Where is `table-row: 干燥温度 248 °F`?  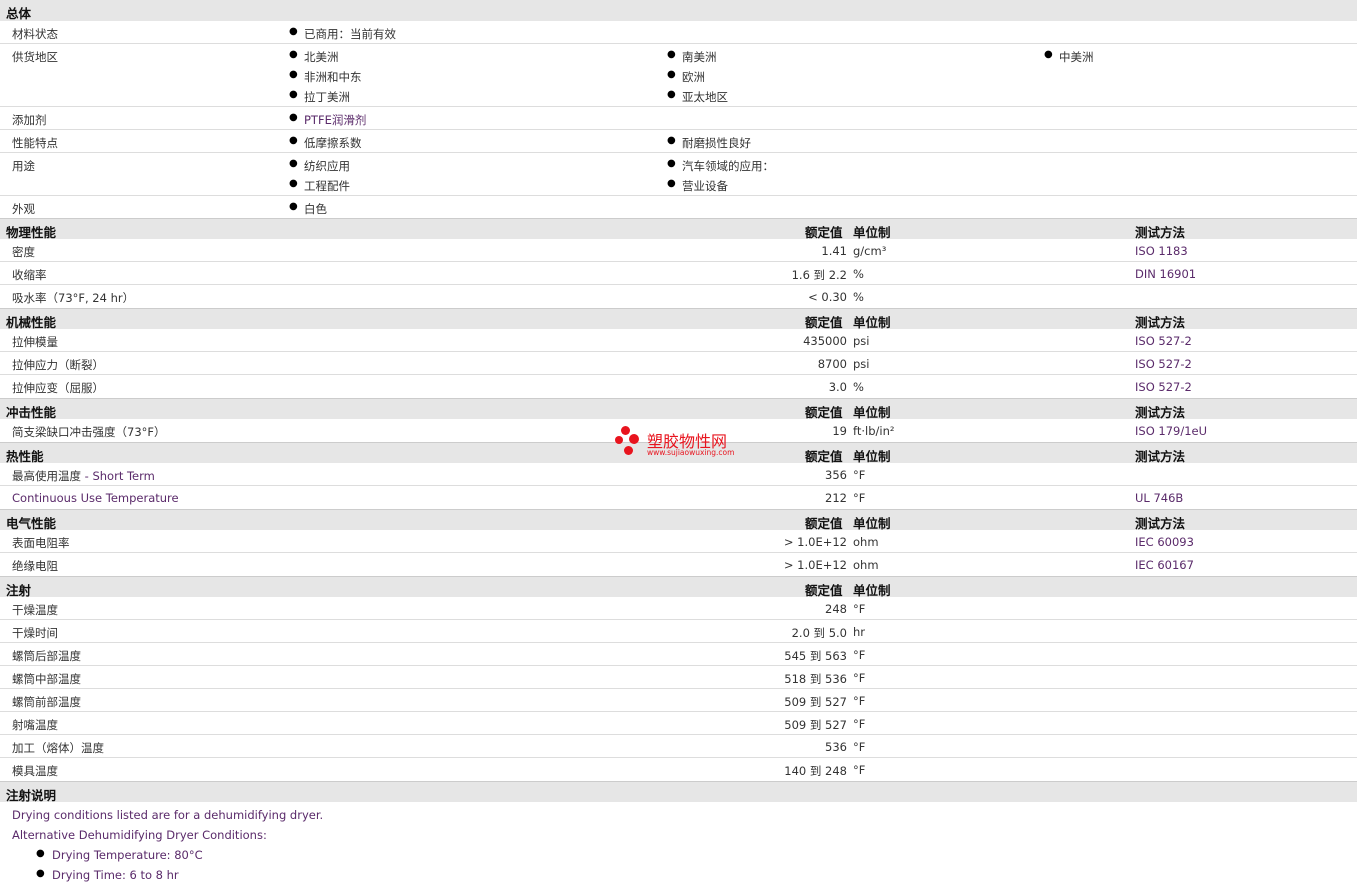 table-row: 干燥温度 248 °F is located at coordinates (678, 608).